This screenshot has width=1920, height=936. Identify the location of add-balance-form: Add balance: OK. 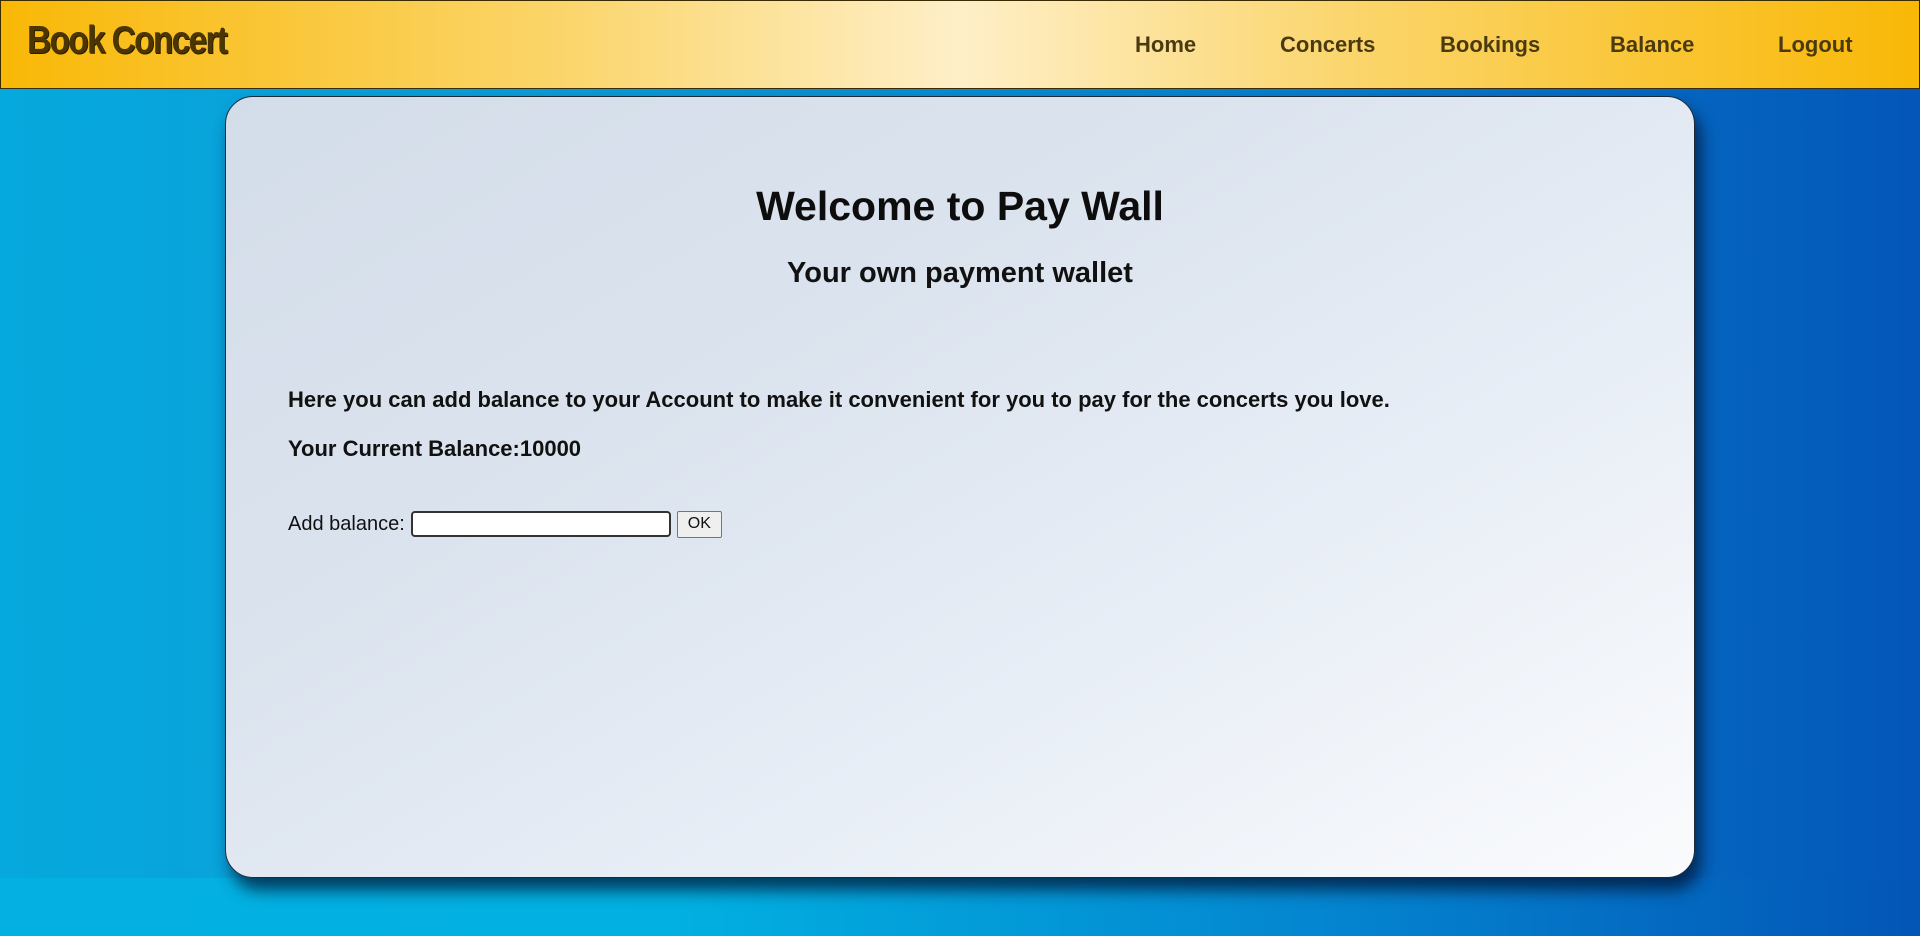
(505, 524).